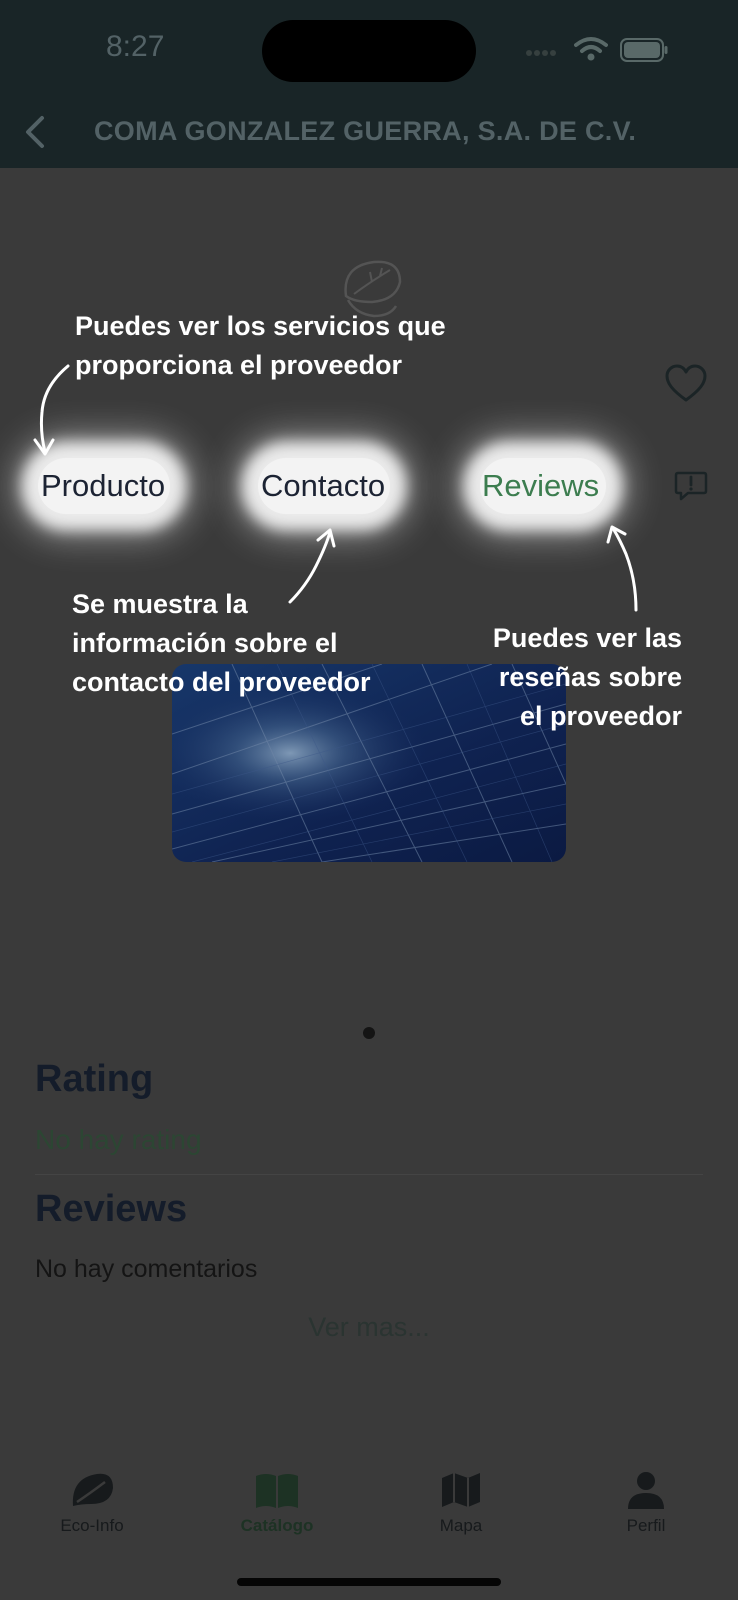 The image size is (738, 1600). I want to click on rating-title: Rating, so click(94, 1079).